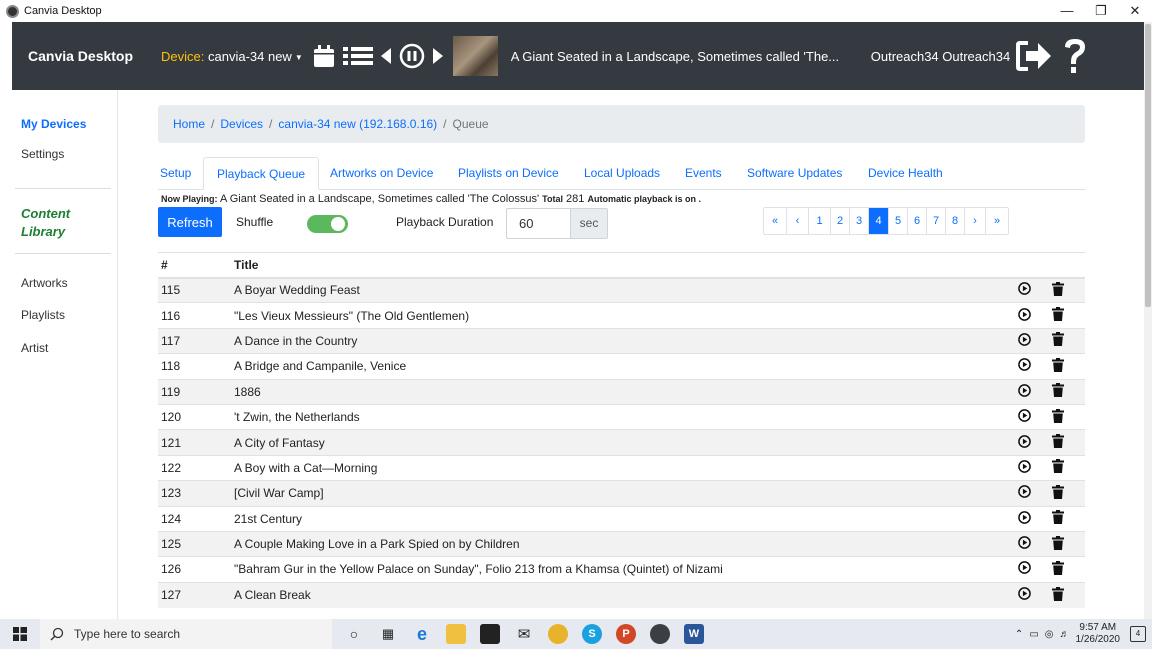 The image size is (1152, 649). What do you see at coordinates (1148, 165) in the screenshot?
I see `scrollbar-thumb` at bounding box center [1148, 165].